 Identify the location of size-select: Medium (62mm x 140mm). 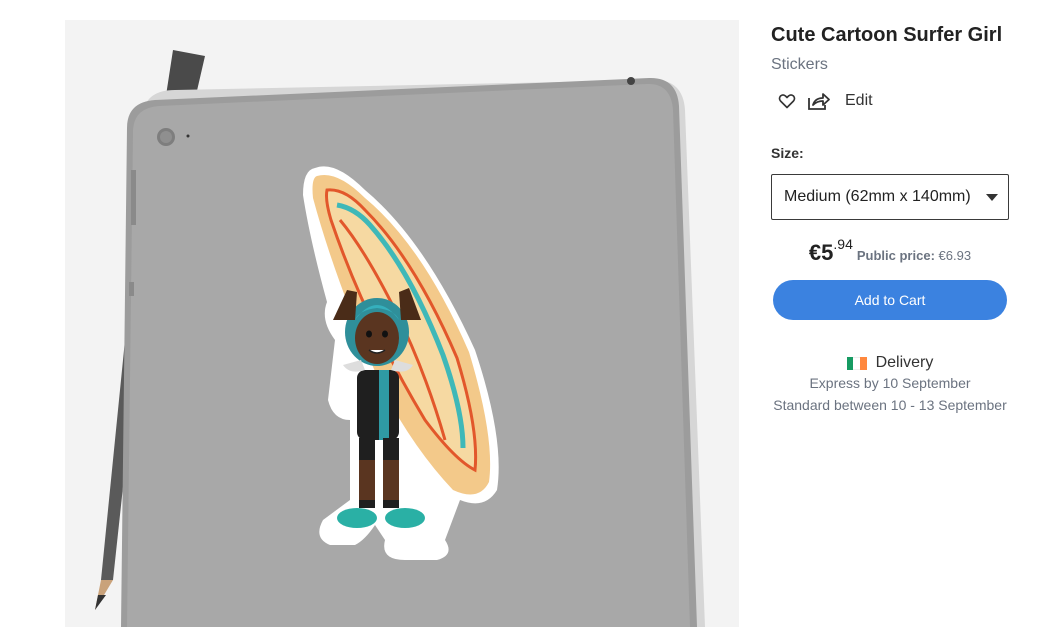
(890, 197).